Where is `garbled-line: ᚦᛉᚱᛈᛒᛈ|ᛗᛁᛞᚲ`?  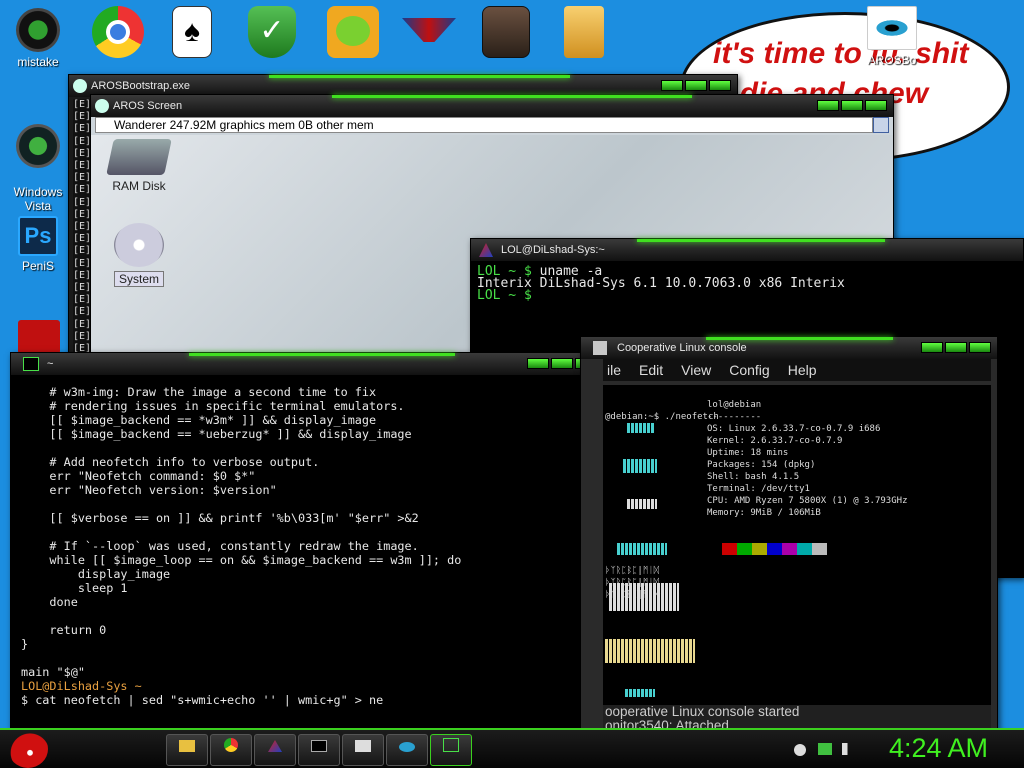 garbled-line: ᚦᛉᚱᛈᛒᛈ|ᛗᛁᛞᚲ is located at coordinates (635, 595).